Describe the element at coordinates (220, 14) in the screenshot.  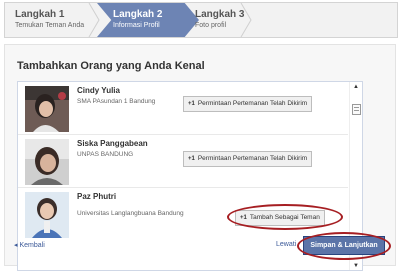
I see `step-3-title: Langkah 3` at that location.